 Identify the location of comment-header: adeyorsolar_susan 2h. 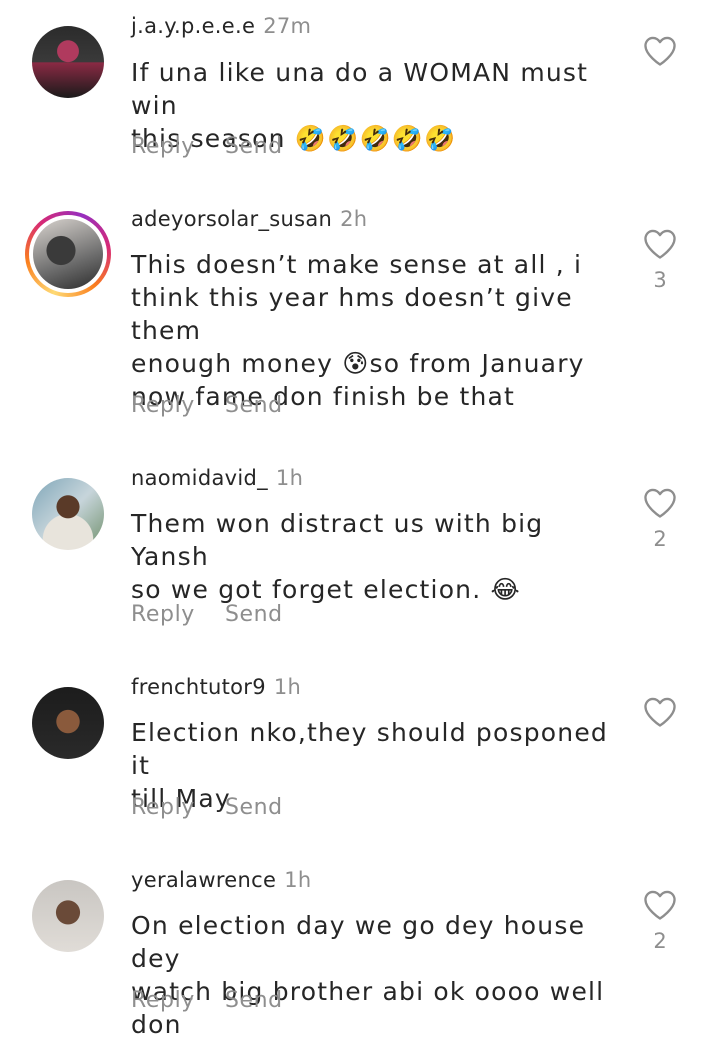
(249, 219).